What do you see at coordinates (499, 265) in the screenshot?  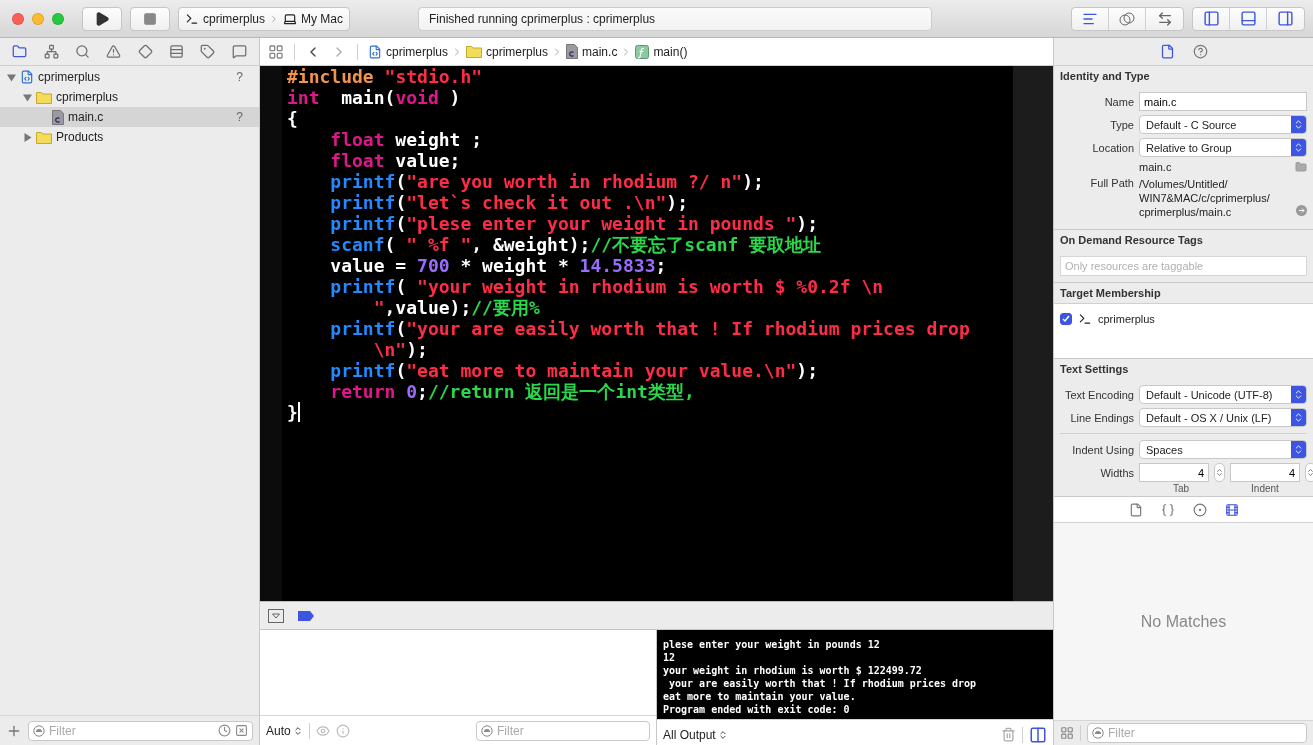 I see `code-line: value = 700 * weight * 14.5833;` at bounding box center [499, 265].